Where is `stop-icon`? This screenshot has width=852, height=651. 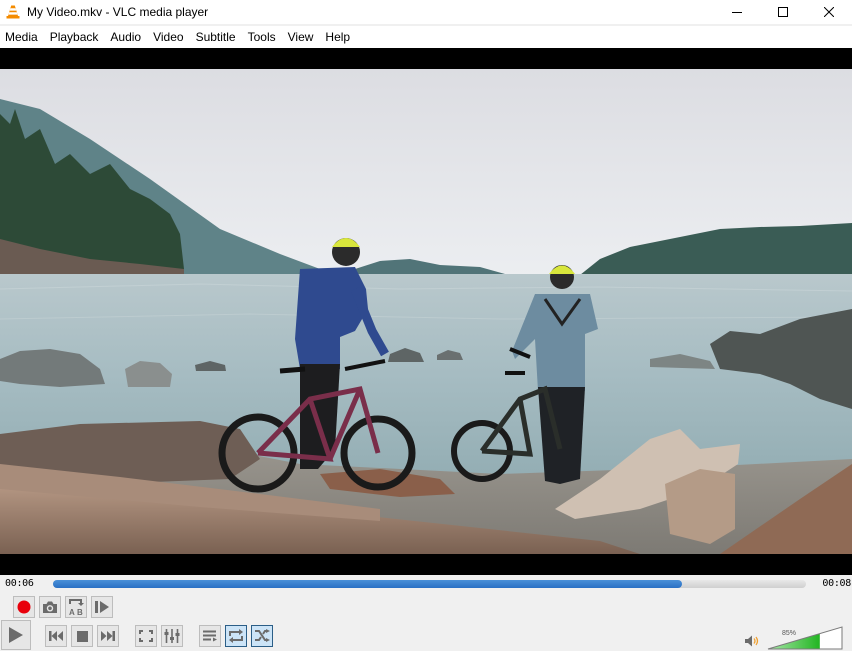 stop-icon is located at coordinates (82, 636).